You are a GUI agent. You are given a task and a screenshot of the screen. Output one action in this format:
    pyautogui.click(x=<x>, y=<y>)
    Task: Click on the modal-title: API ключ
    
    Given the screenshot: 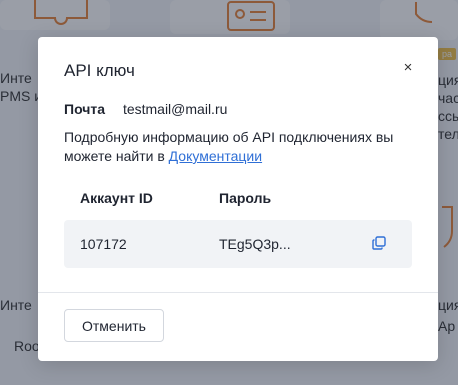 What is the action you would take?
    pyautogui.click(x=99, y=70)
    